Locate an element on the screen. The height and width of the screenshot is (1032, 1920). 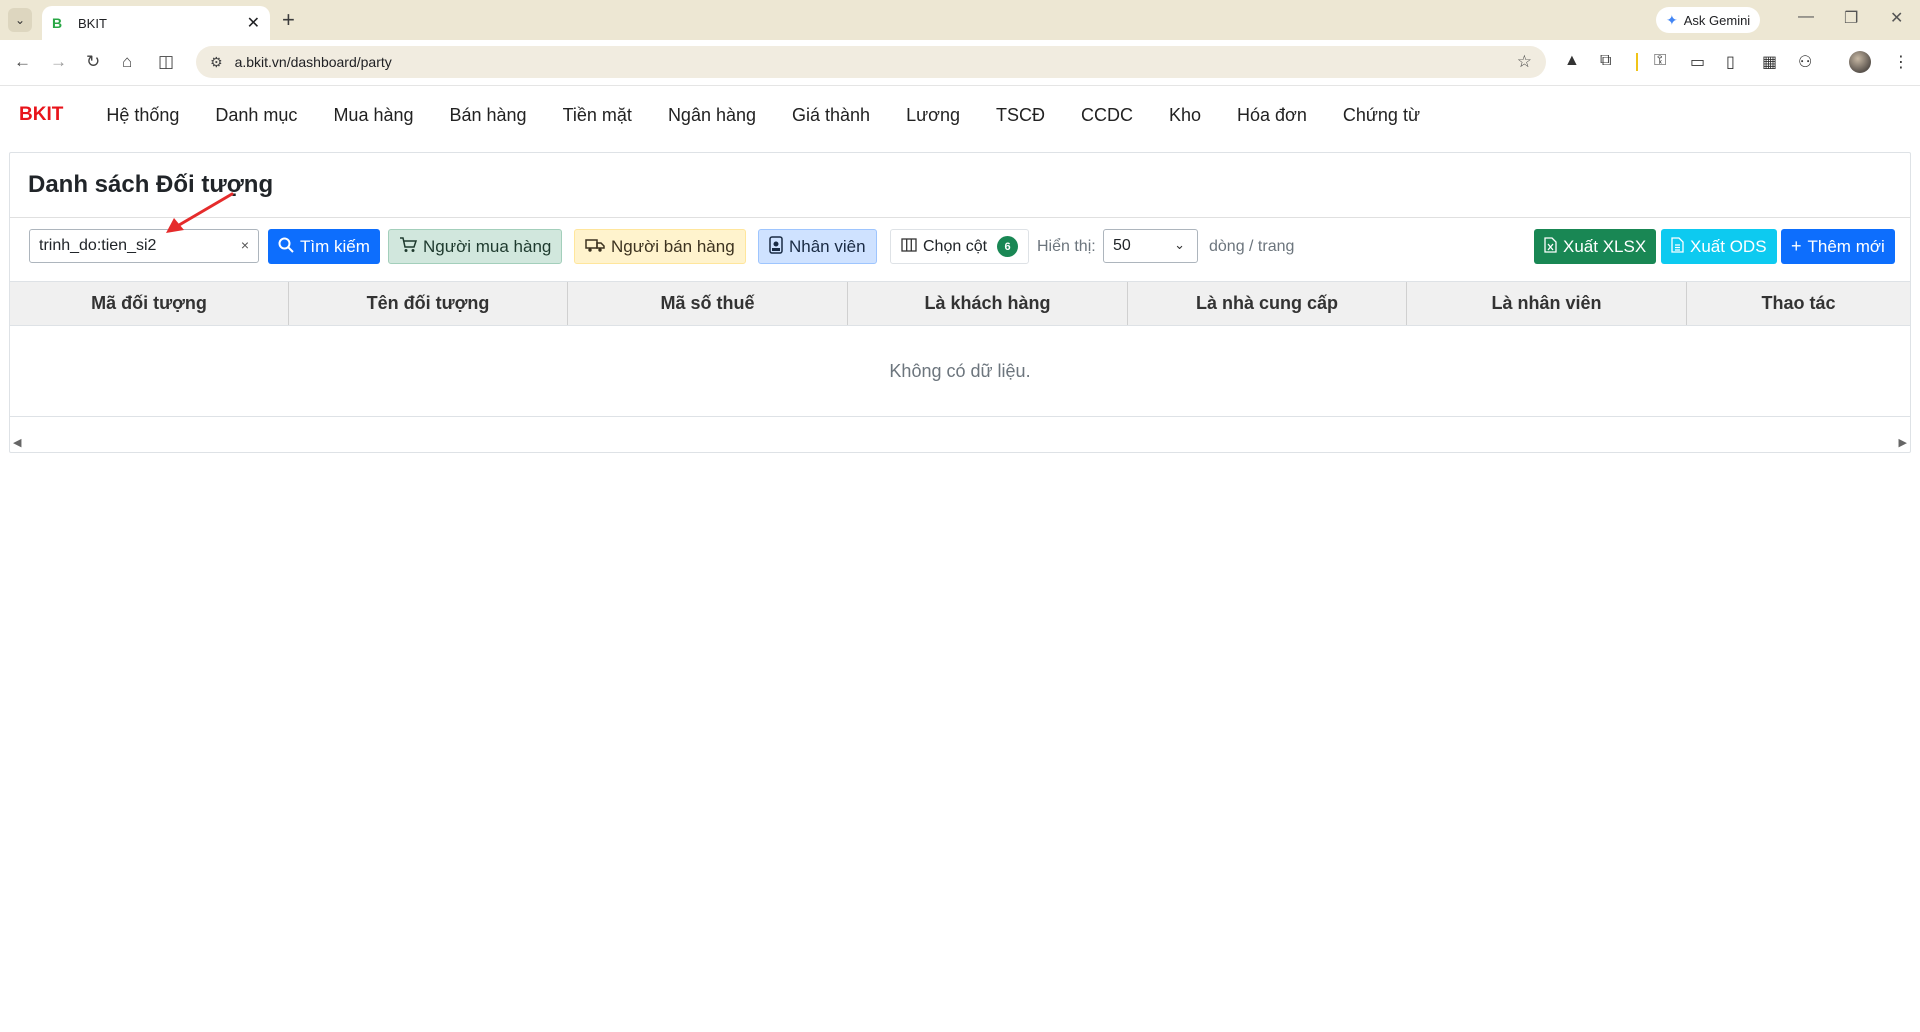
column-header-actions: Thao tác is located at coordinates (1798, 303).